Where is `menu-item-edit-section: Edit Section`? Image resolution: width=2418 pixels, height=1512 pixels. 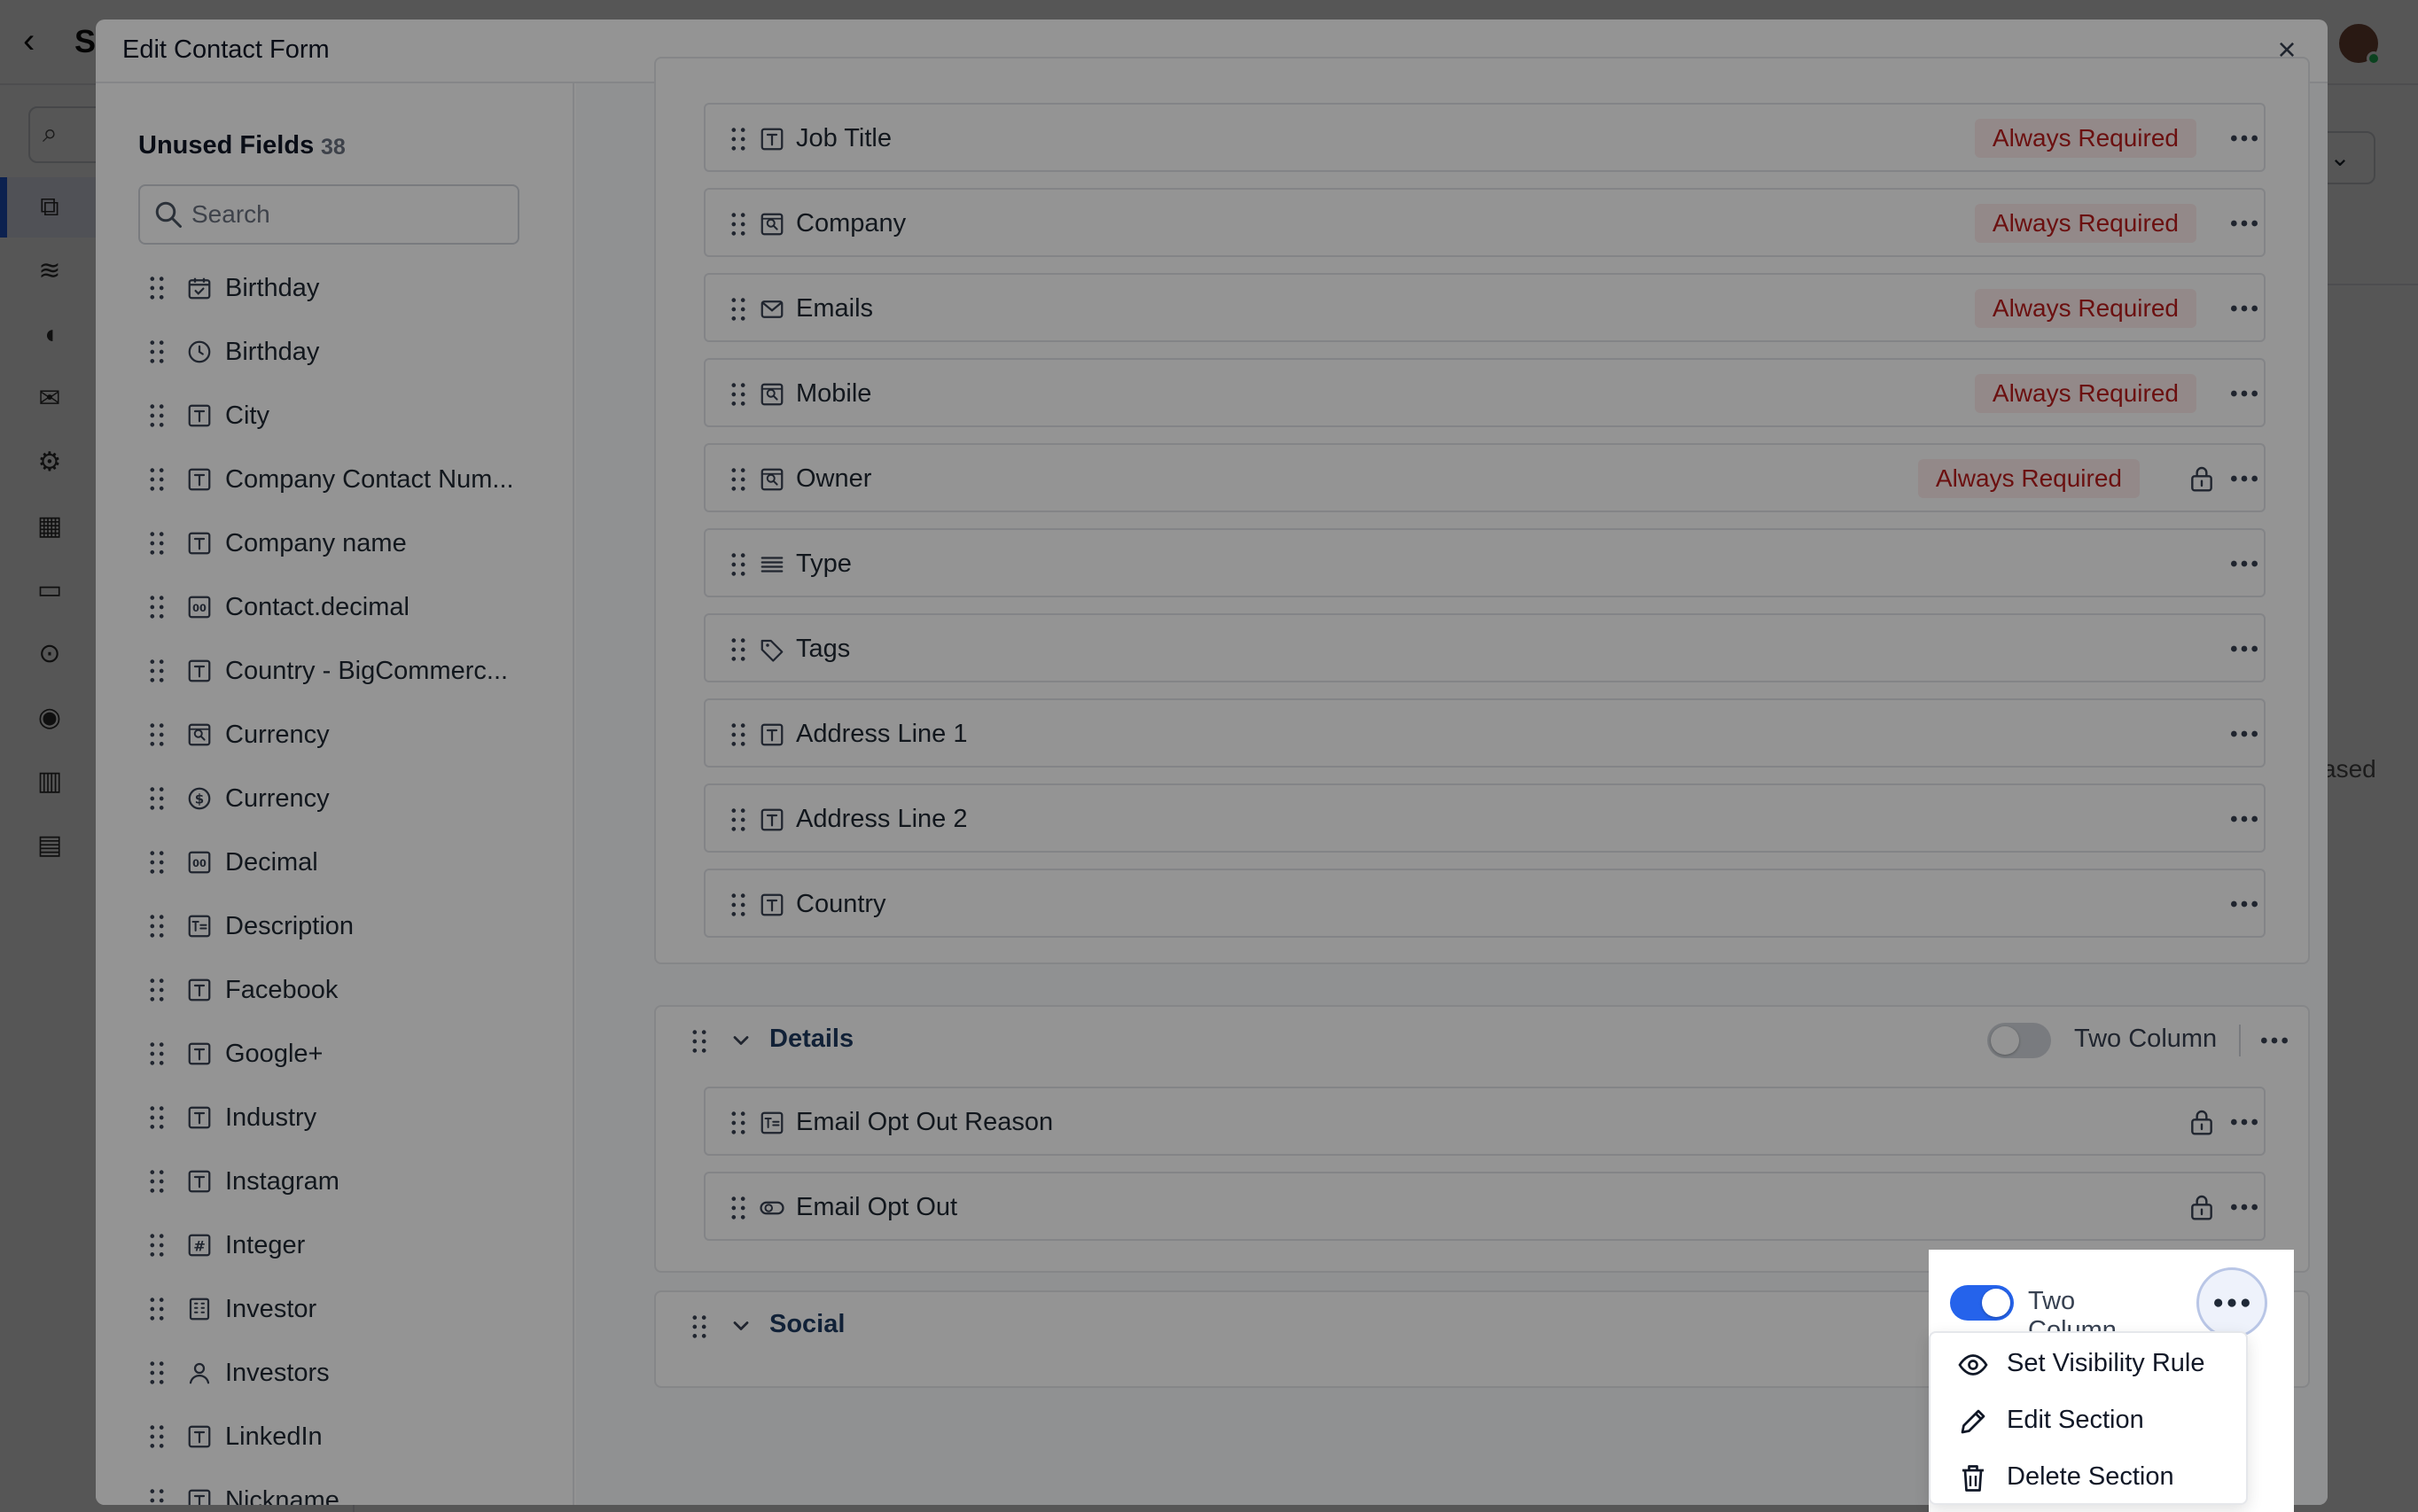 menu-item-edit-section: Edit Section is located at coordinates (2088, 1420).